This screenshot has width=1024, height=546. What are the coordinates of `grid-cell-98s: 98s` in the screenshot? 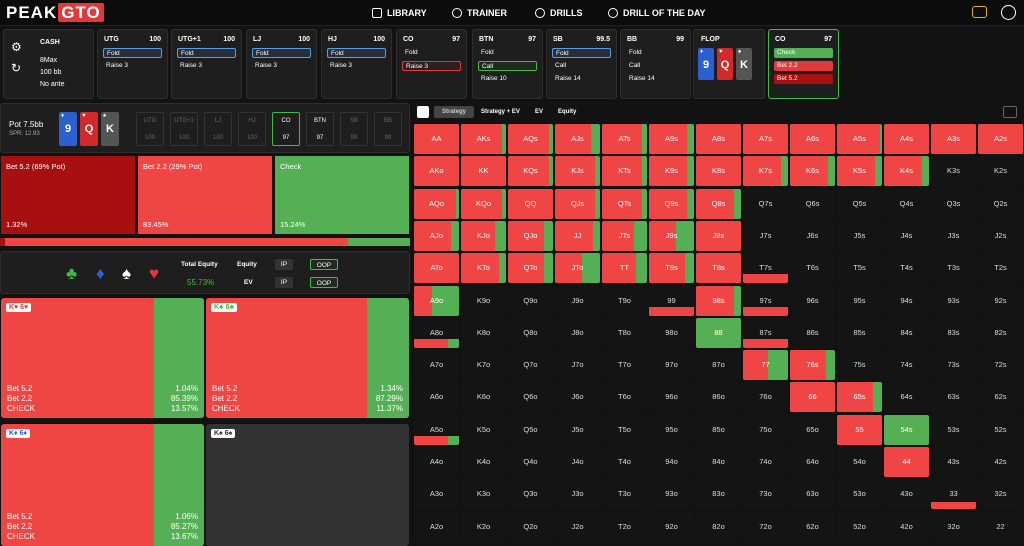 It's located at (718, 300).